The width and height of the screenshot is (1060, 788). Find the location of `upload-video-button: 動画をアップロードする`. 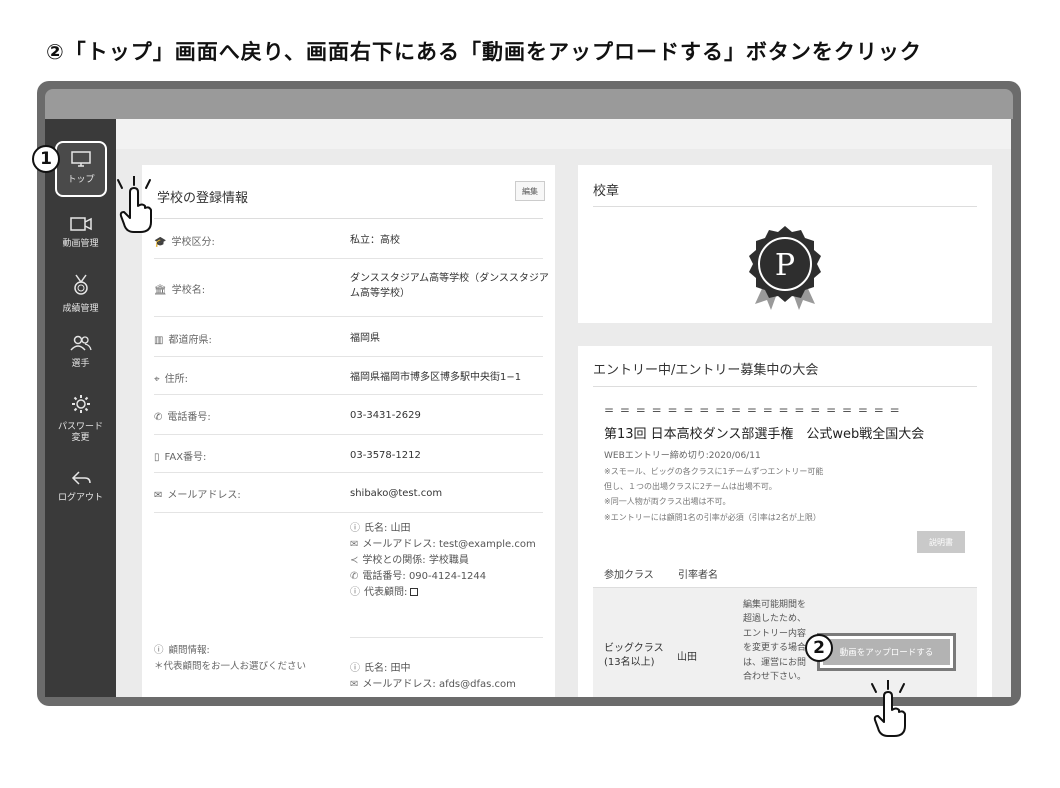

upload-video-button: 動画をアップロードする is located at coordinates (886, 652).